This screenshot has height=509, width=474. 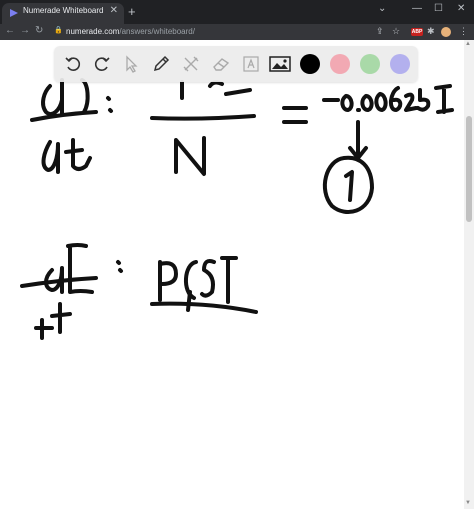 I want to click on reload-icon: ↻, so click(x=39, y=30).